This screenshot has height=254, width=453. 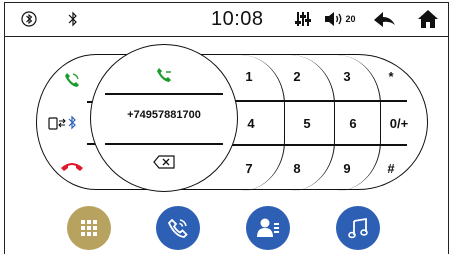 What do you see at coordinates (391, 168) in the screenshot?
I see `key-hash: #` at bounding box center [391, 168].